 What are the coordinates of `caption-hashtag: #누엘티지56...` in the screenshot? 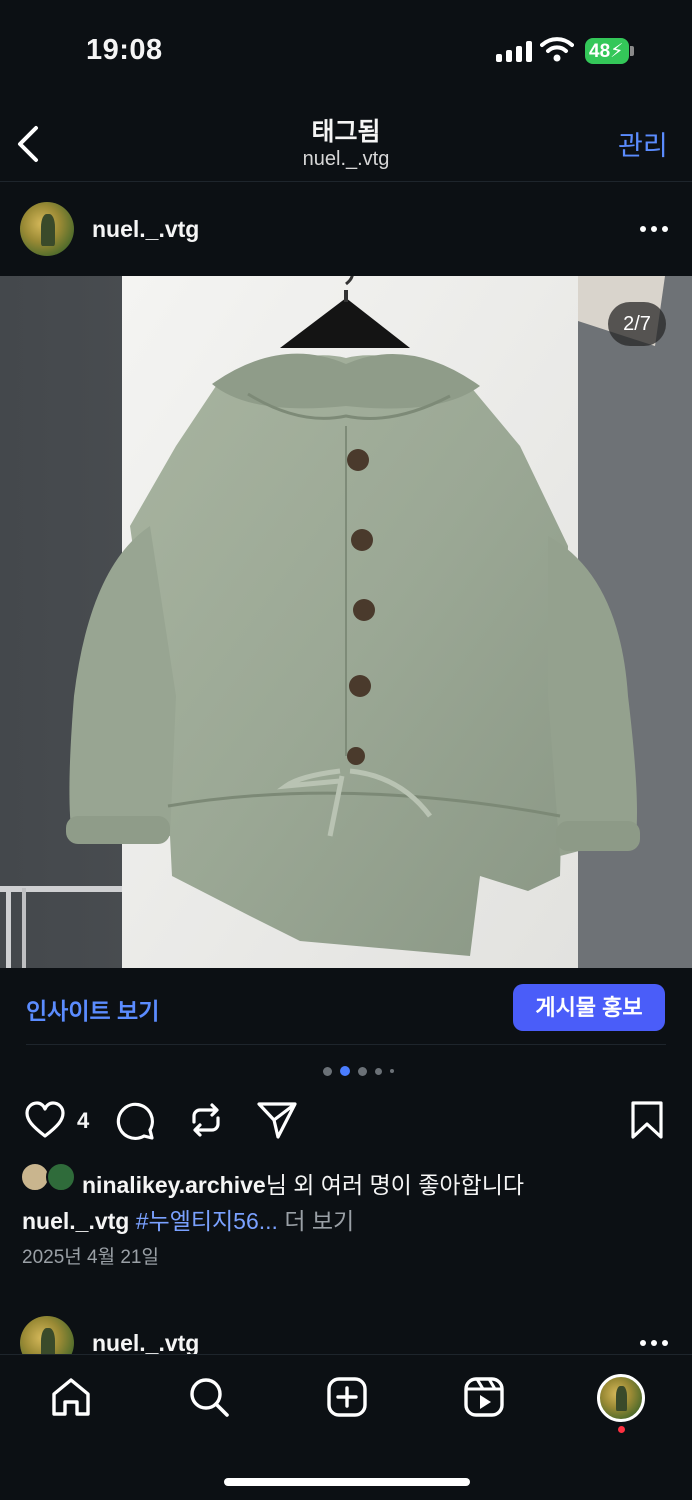 It's located at (207, 1221).